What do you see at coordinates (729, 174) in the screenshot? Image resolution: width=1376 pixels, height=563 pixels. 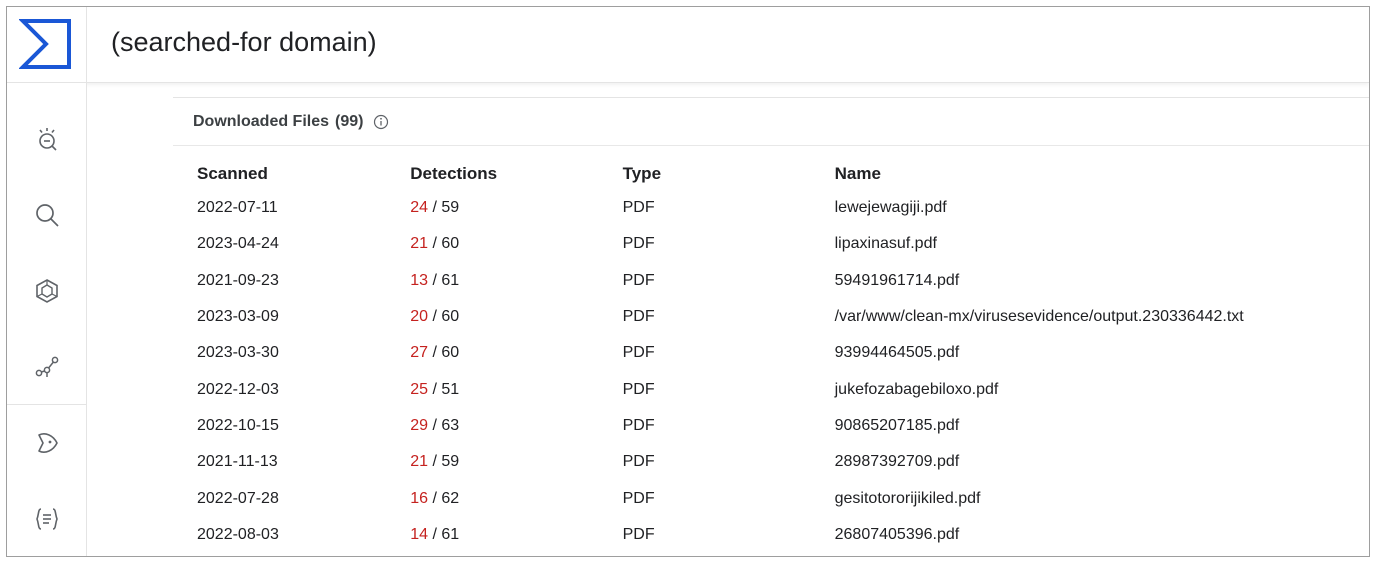 I see `column-header-type: Type` at bounding box center [729, 174].